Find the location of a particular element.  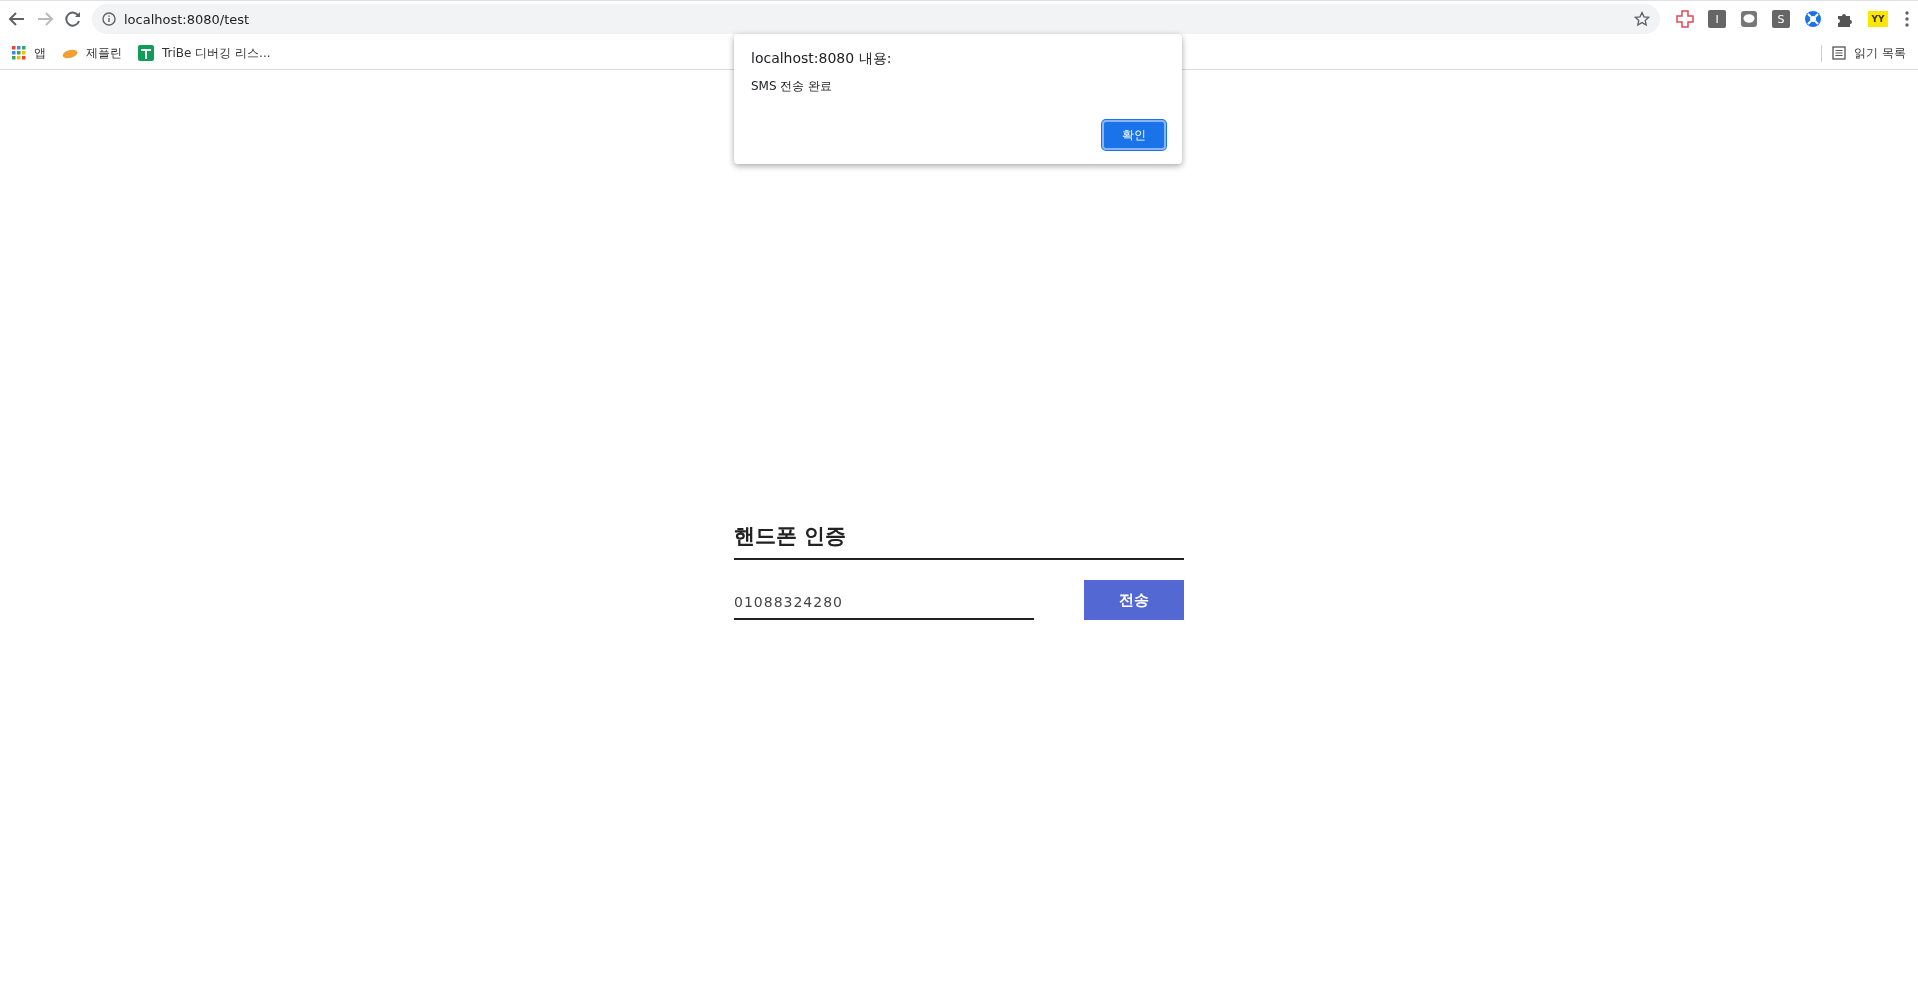

info-icon is located at coordinates (109, 19).